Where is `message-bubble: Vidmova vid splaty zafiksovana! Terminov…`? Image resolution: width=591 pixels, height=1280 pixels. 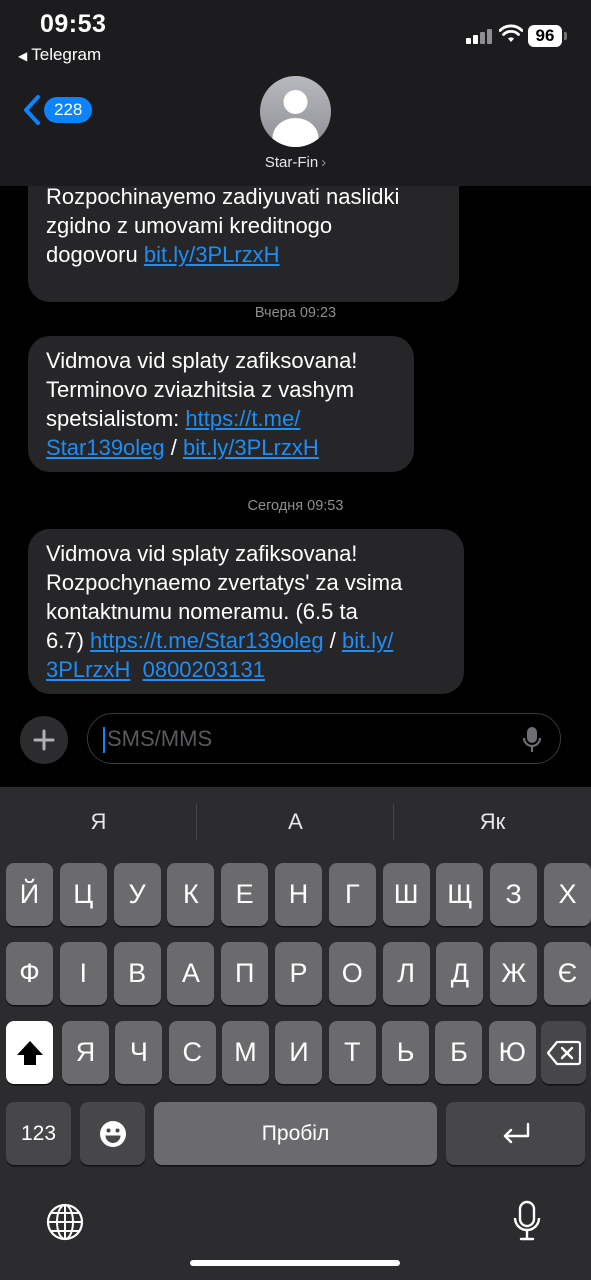
message-bubble: Vidmova vid splaty zafiksovana! Terminov… is located at coordinates (221, 404).